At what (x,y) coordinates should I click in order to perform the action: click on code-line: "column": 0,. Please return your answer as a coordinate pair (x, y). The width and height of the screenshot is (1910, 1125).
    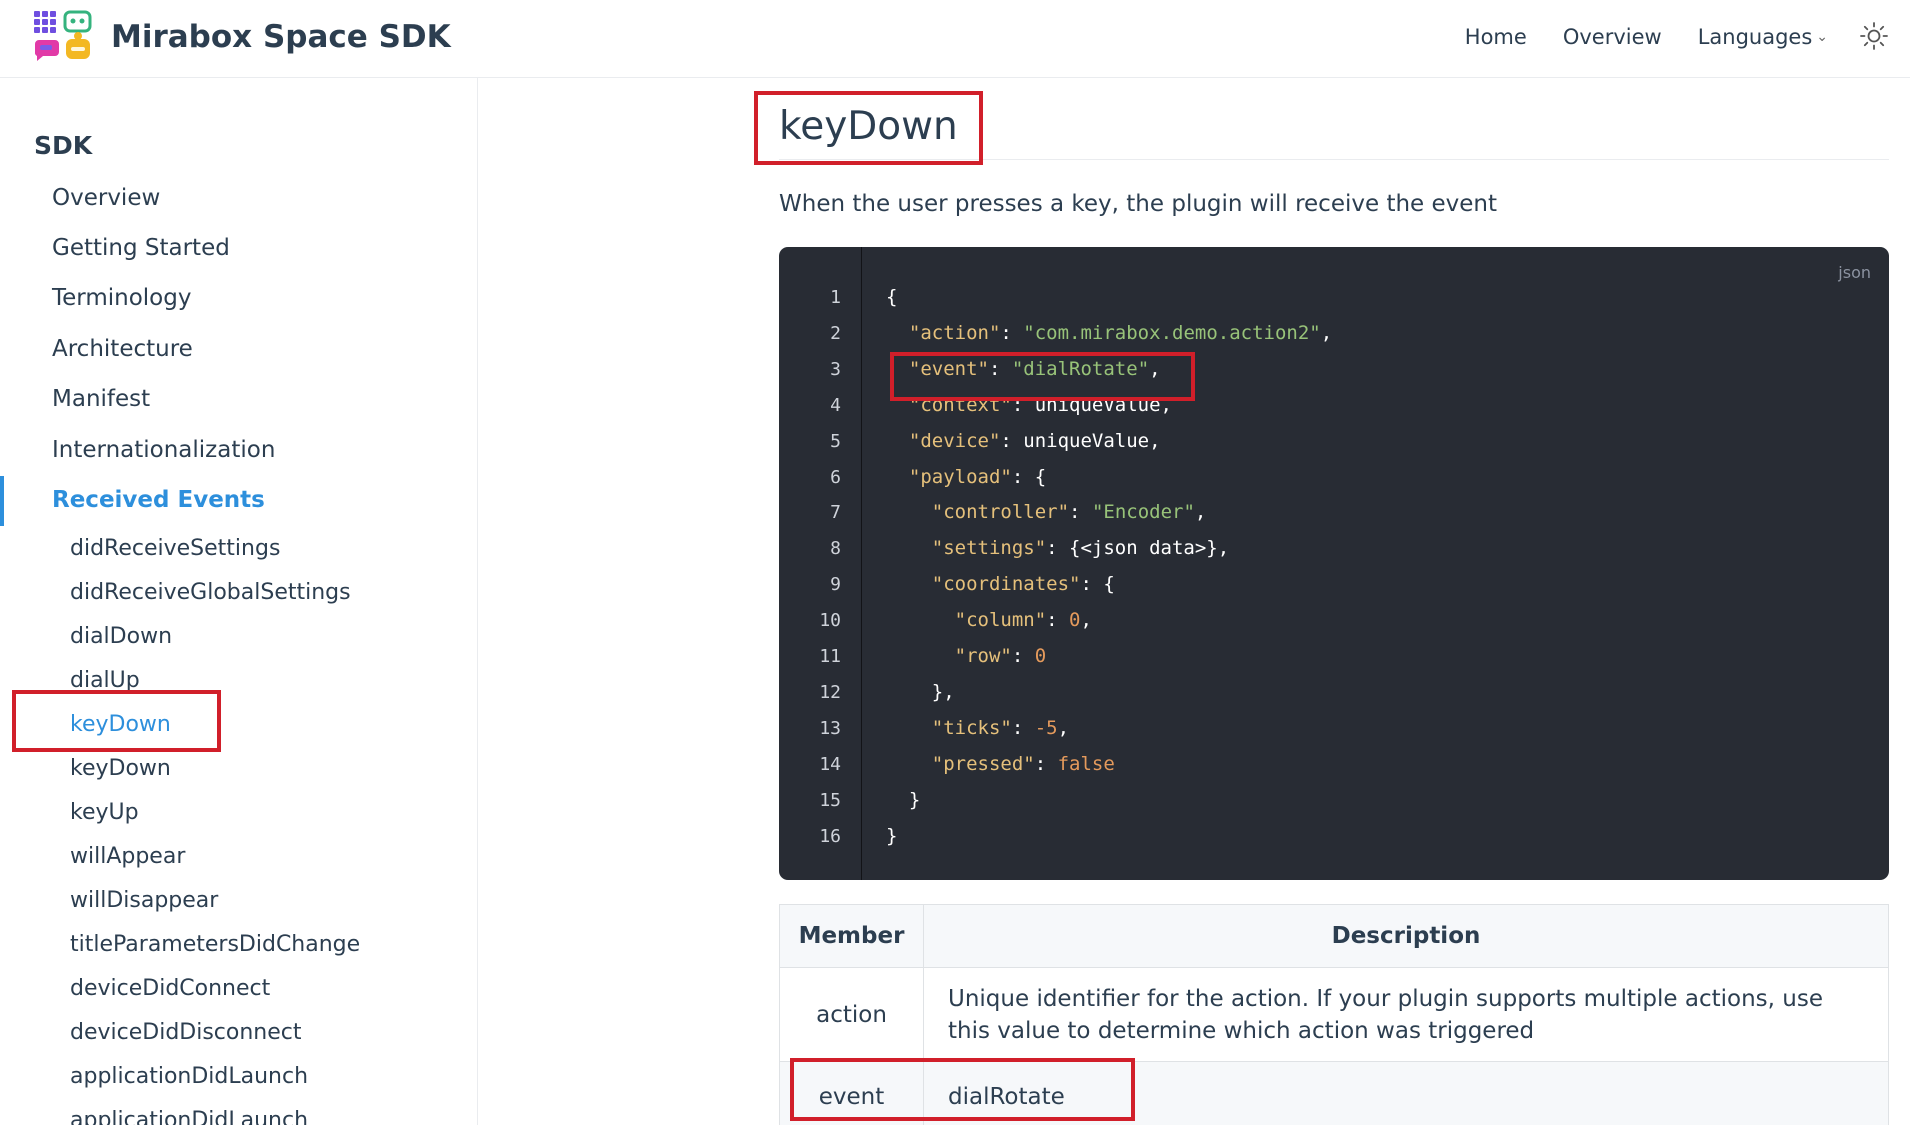
    Looking at the image, I should click on (989, 620).